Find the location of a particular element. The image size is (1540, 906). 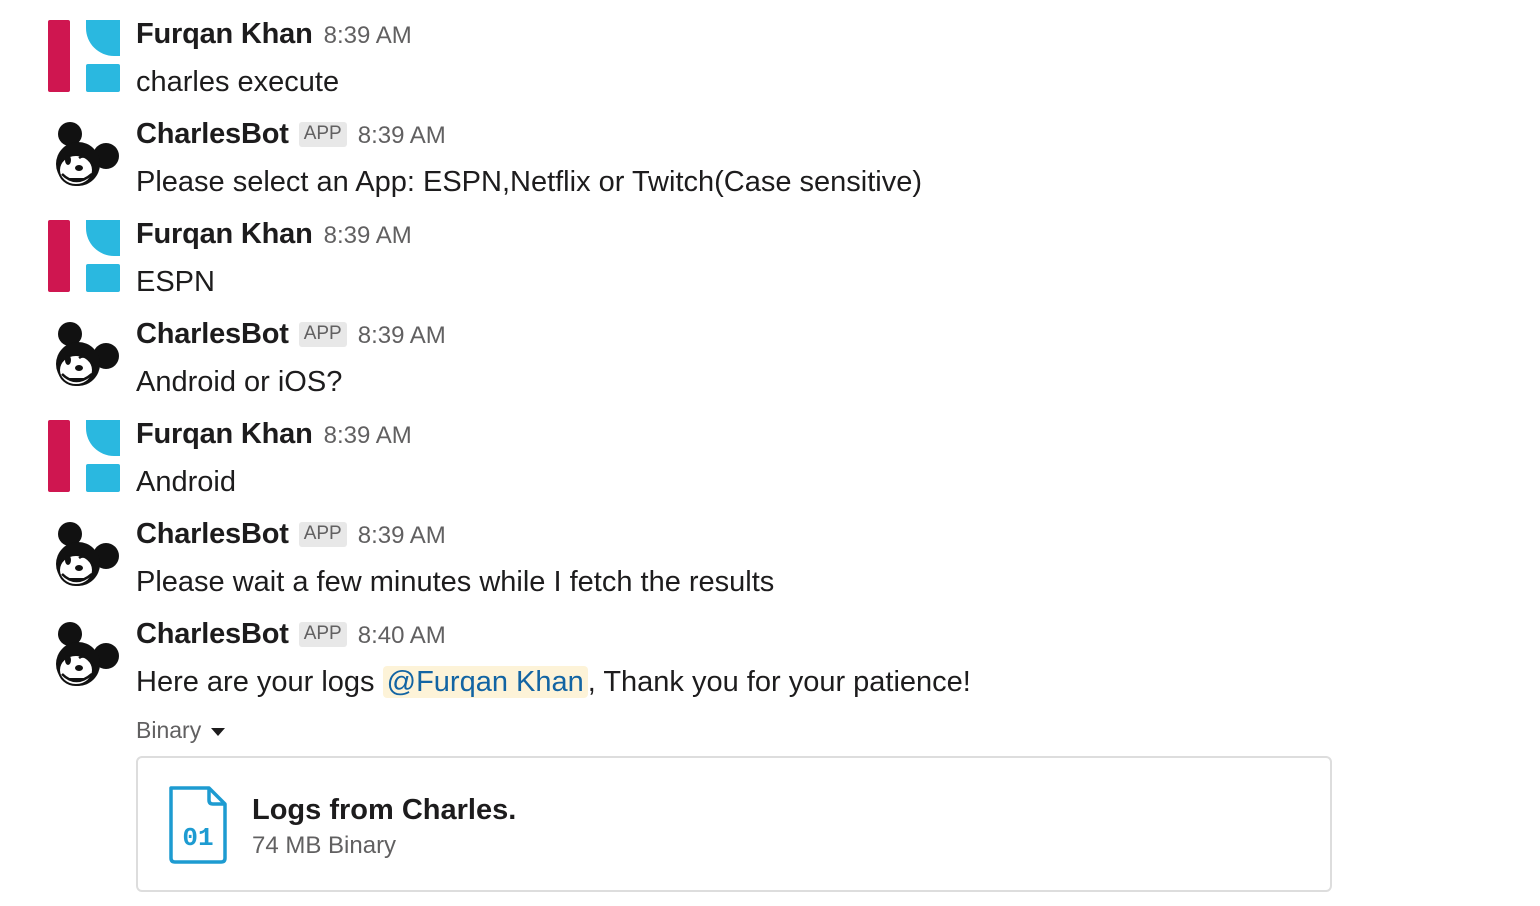

message-text-after: , Thank you for your patience! is located at coordinates (779, 682).